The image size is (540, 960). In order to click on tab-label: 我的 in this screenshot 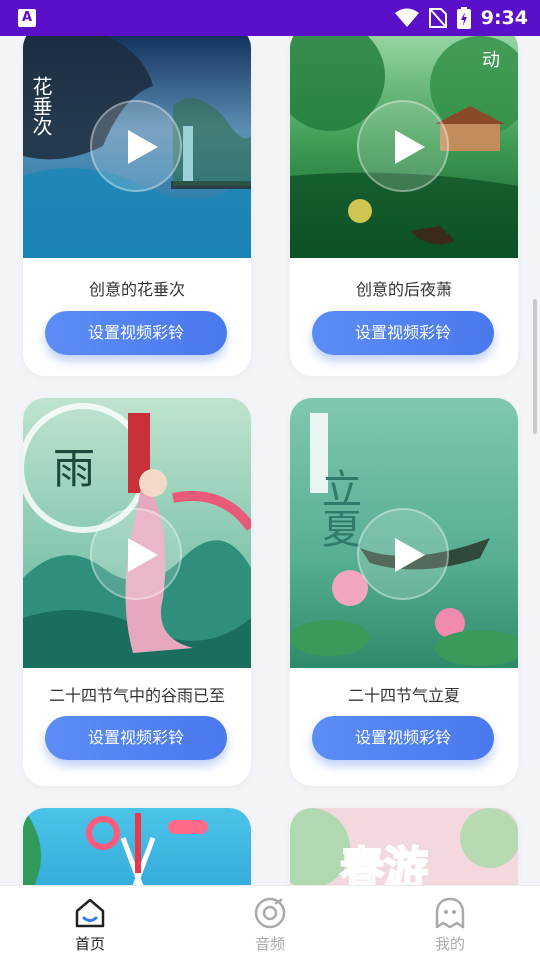, I will do `click(449, 944)`.